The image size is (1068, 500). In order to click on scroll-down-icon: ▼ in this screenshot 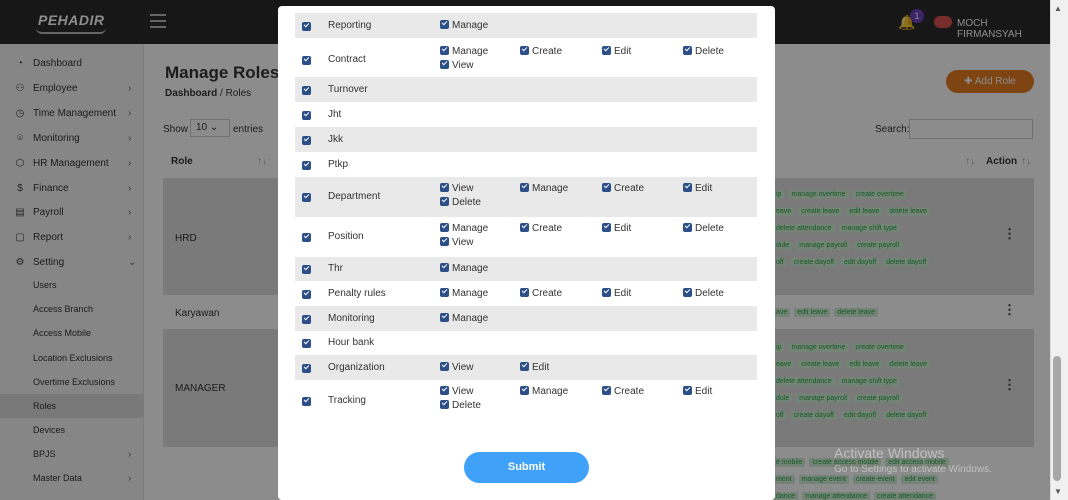, I will do `click(1058, 491)`.